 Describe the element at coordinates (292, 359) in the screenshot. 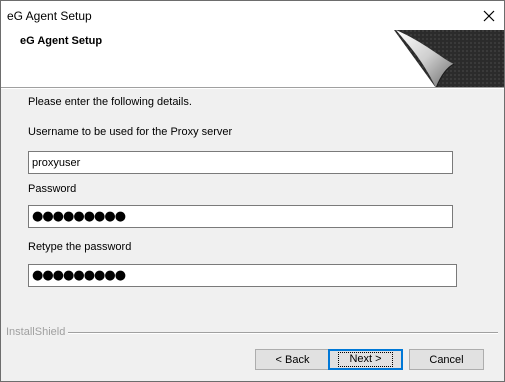

I see `back-button: < Back` at that location.